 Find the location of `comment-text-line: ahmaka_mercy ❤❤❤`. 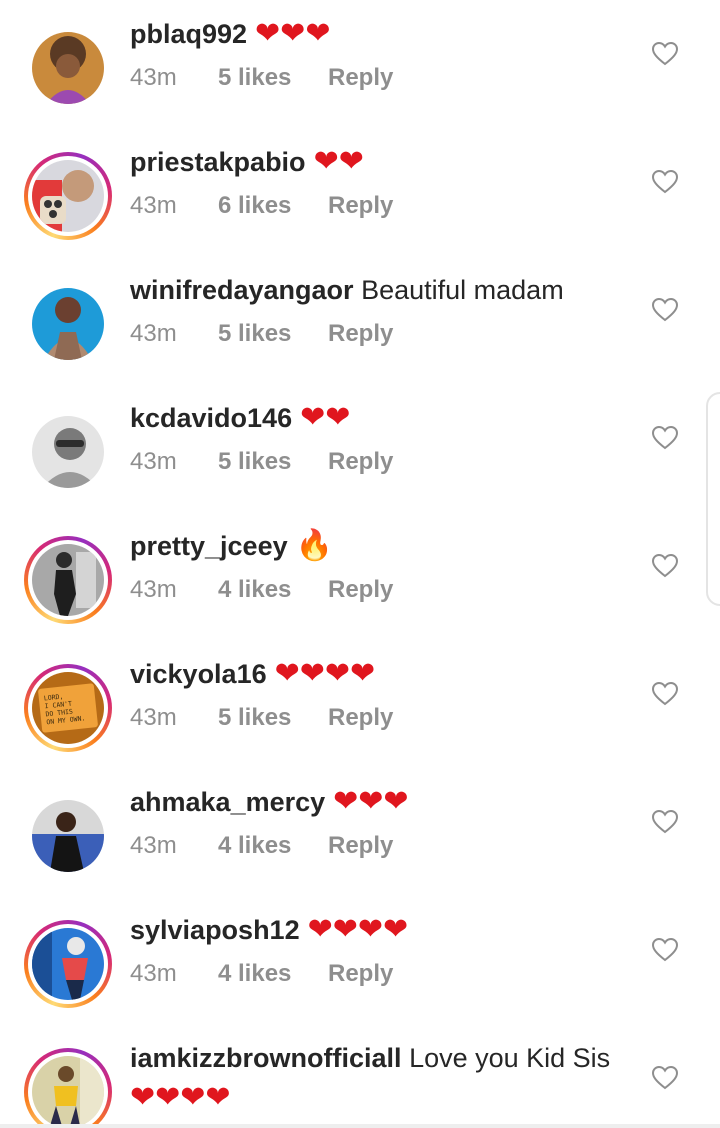

comment-text-line: ahmaka_mercy ❤❤❤ is located at coordinates (269, 802).